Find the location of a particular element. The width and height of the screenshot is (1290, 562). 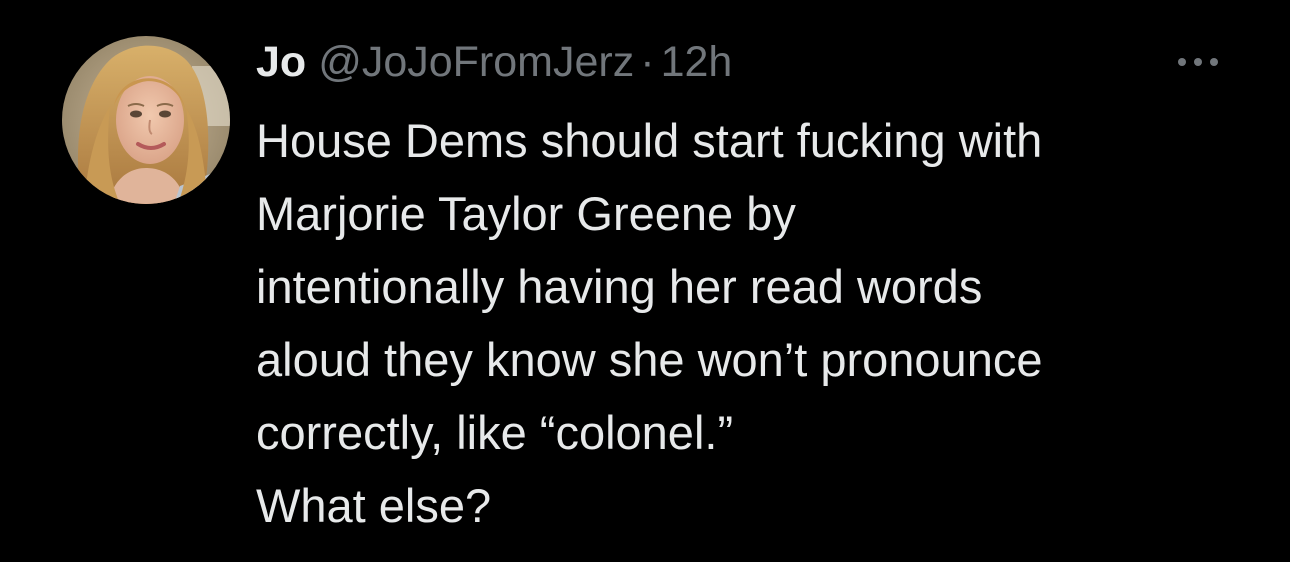

author-avatar is located at coordinates (146, 120).